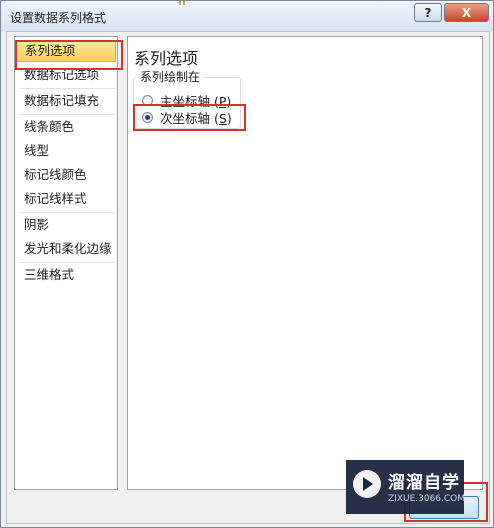 The height and width of the screenshot is (528, 494). I want to click on highlight-box-series-options, so click(69, 55).